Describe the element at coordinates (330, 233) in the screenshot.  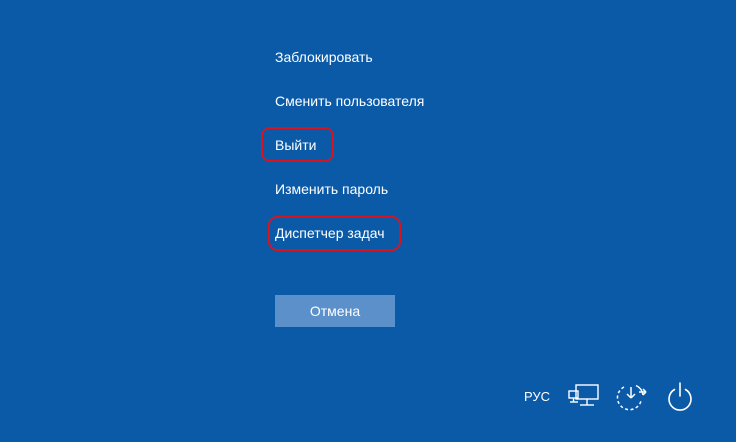
I see `menu-item-task-manager: Диспетчер задач` at that location.